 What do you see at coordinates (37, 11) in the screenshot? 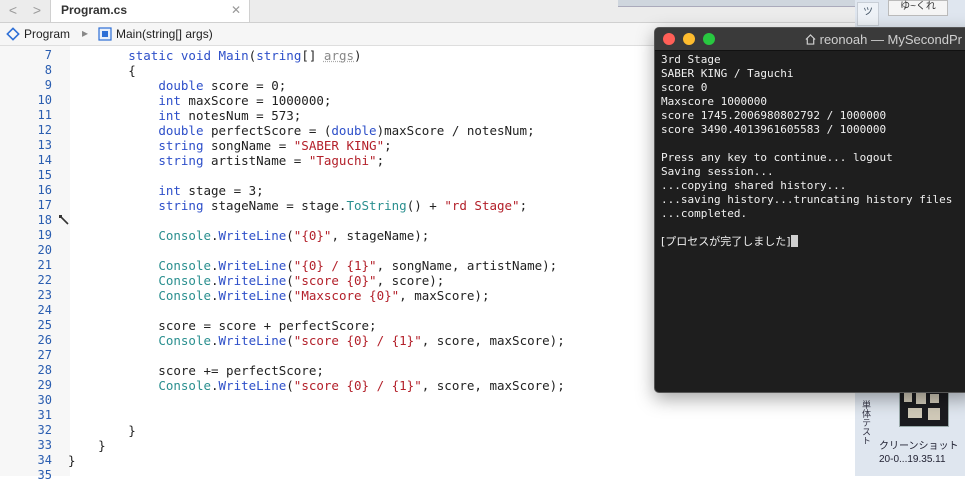
I see `forward-button: >` at bounding box center [37, 11].